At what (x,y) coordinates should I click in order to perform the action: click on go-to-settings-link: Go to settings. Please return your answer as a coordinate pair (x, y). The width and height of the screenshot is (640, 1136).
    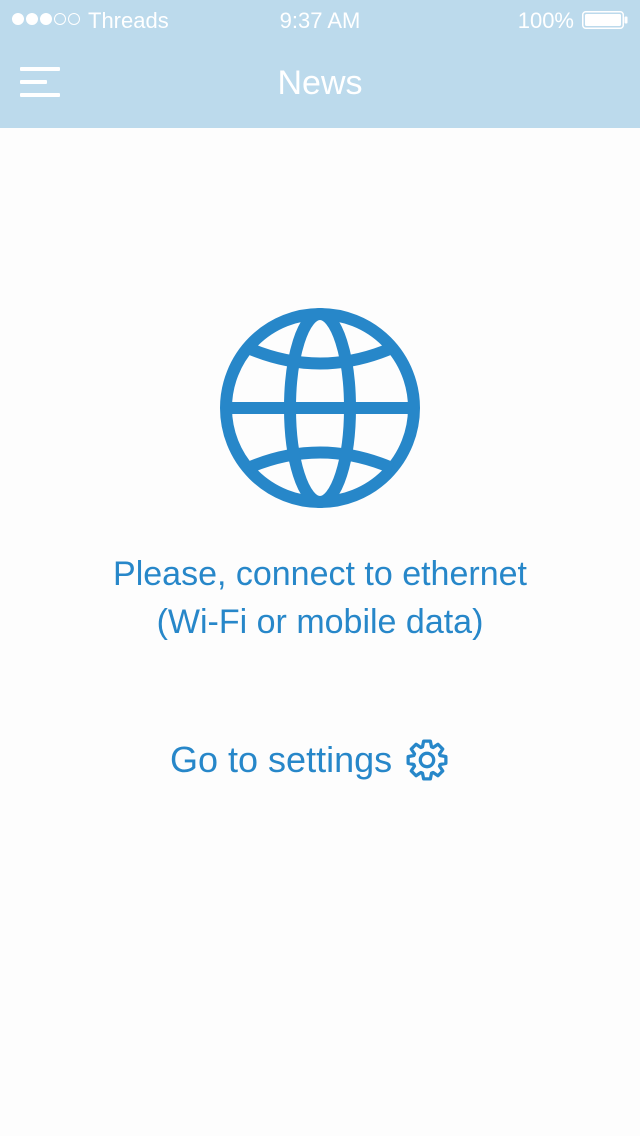
    Looking at the image, I should click on (310, 760).